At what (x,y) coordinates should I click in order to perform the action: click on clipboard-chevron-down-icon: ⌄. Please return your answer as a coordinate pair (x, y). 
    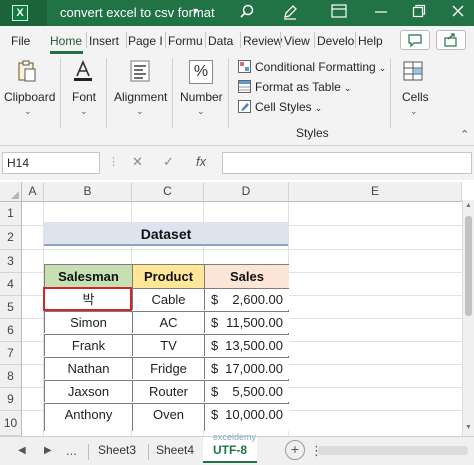
    Looking at the image, I should click on (28, 111).